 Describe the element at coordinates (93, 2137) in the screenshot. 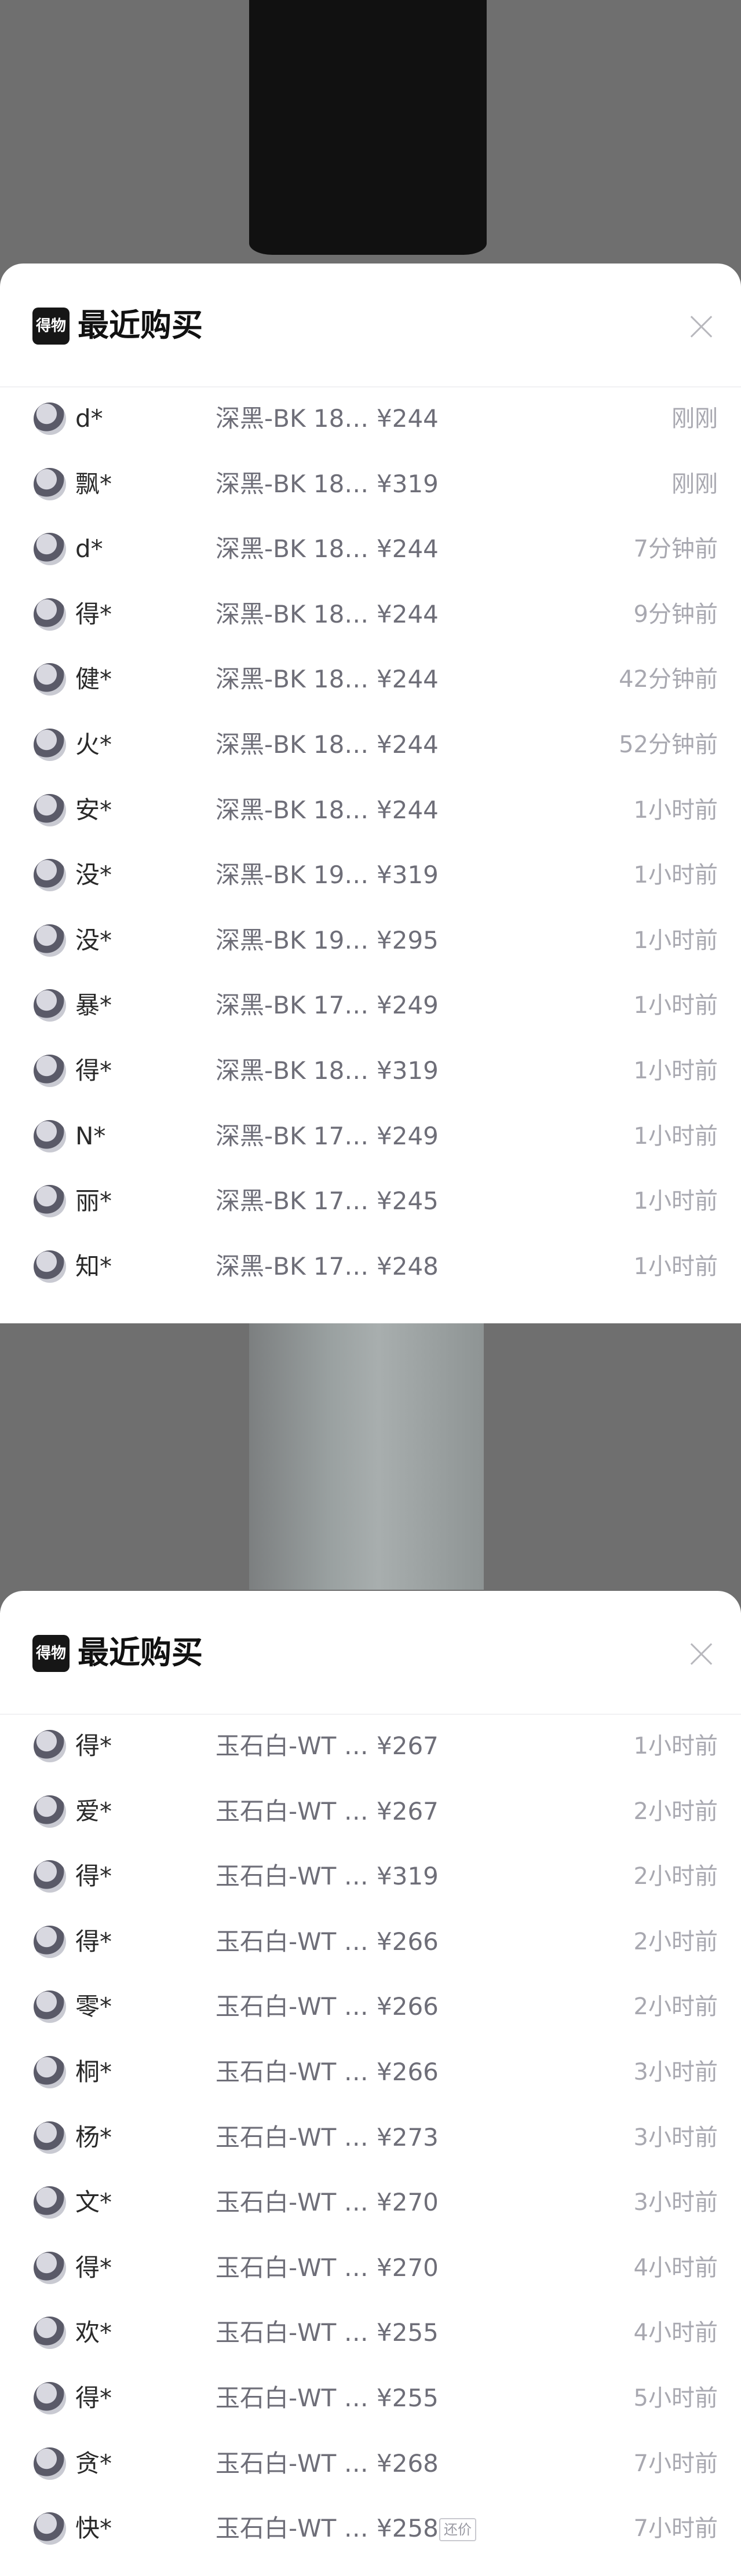

I see `buyer-name: 杨*` at that location.